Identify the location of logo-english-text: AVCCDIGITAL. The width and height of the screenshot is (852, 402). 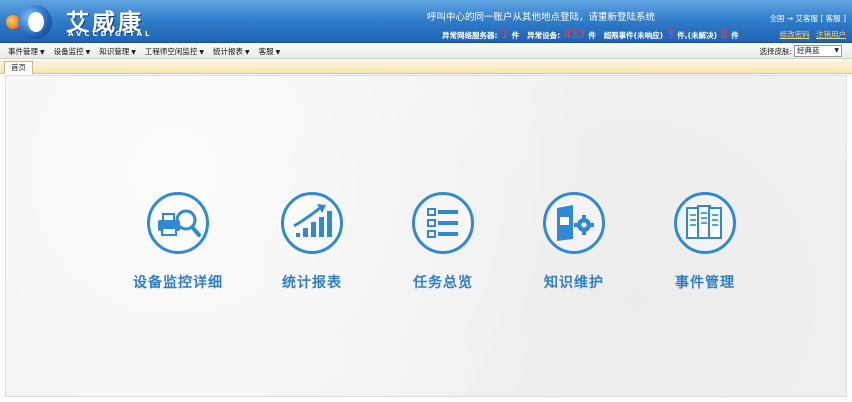
(110, 34).